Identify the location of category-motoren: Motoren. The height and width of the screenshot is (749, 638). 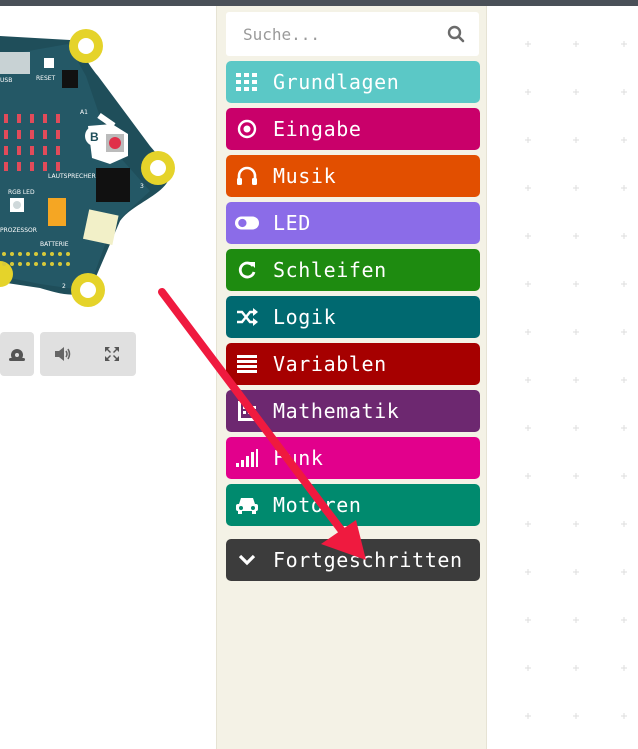
(353, 505).